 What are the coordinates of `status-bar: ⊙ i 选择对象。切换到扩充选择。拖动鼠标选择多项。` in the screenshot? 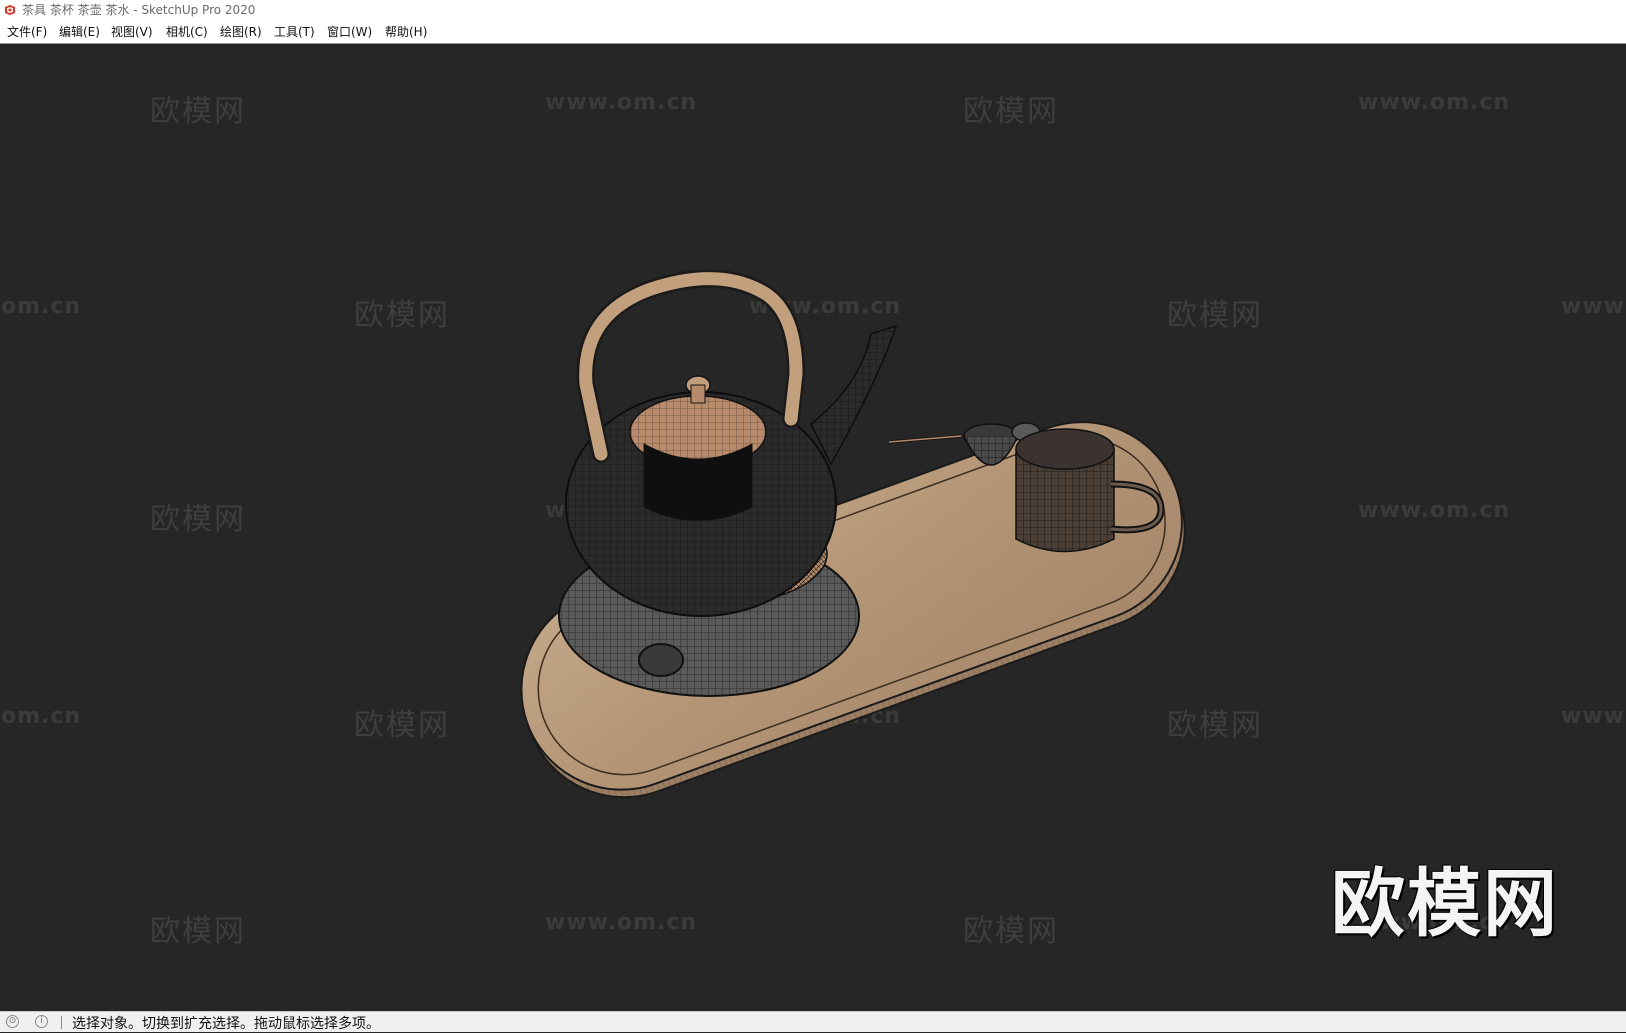 It's located at (813, 1021).